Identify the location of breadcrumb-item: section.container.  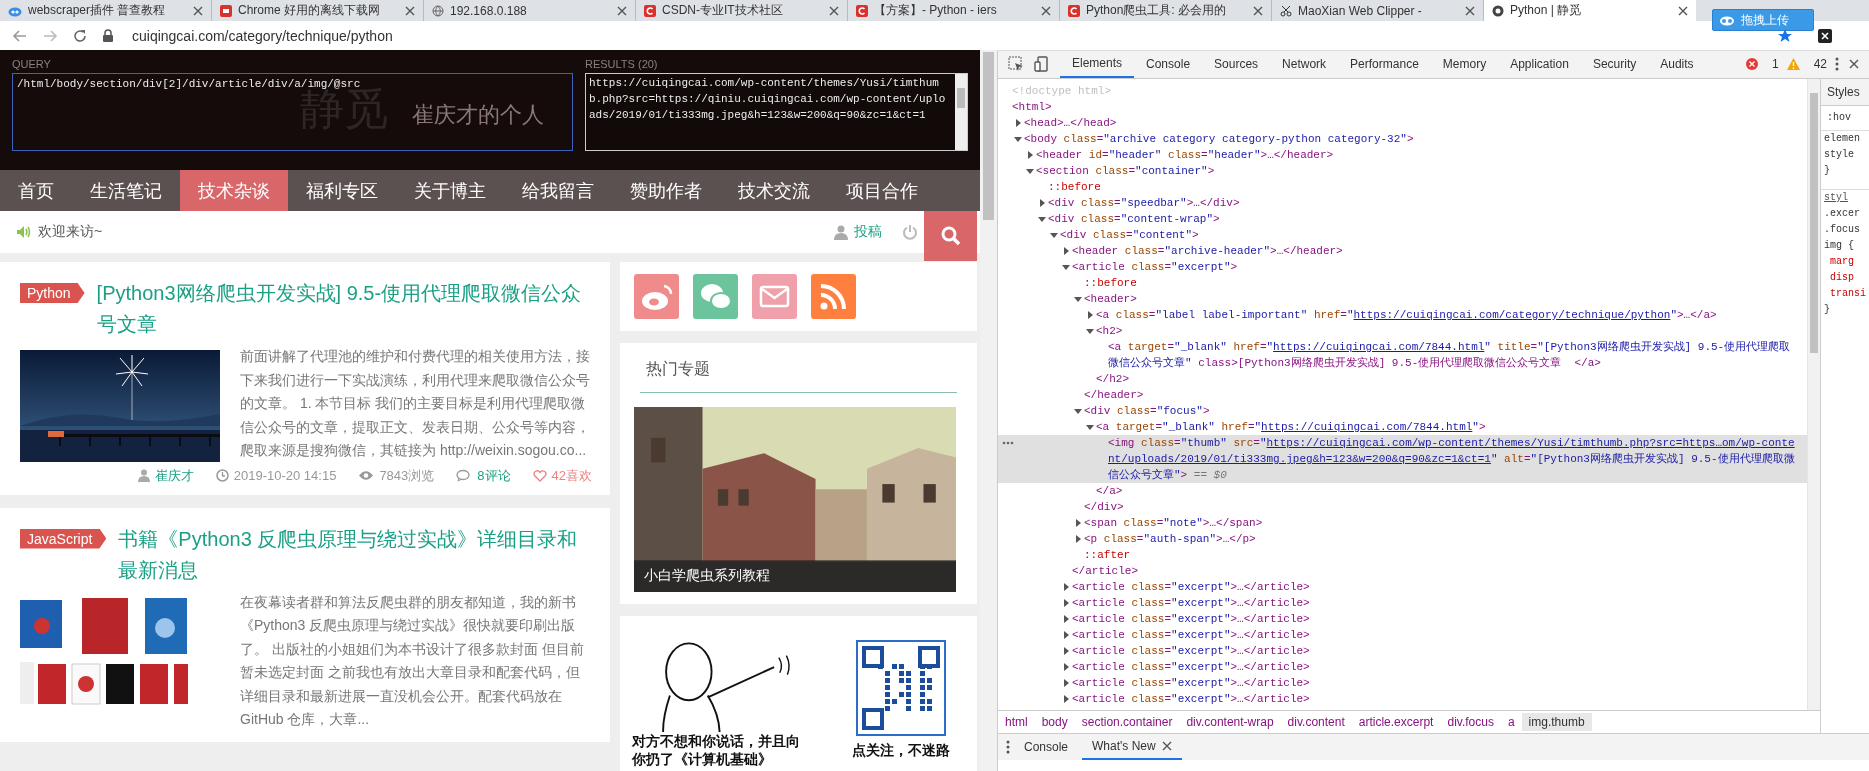
(1127, 722).